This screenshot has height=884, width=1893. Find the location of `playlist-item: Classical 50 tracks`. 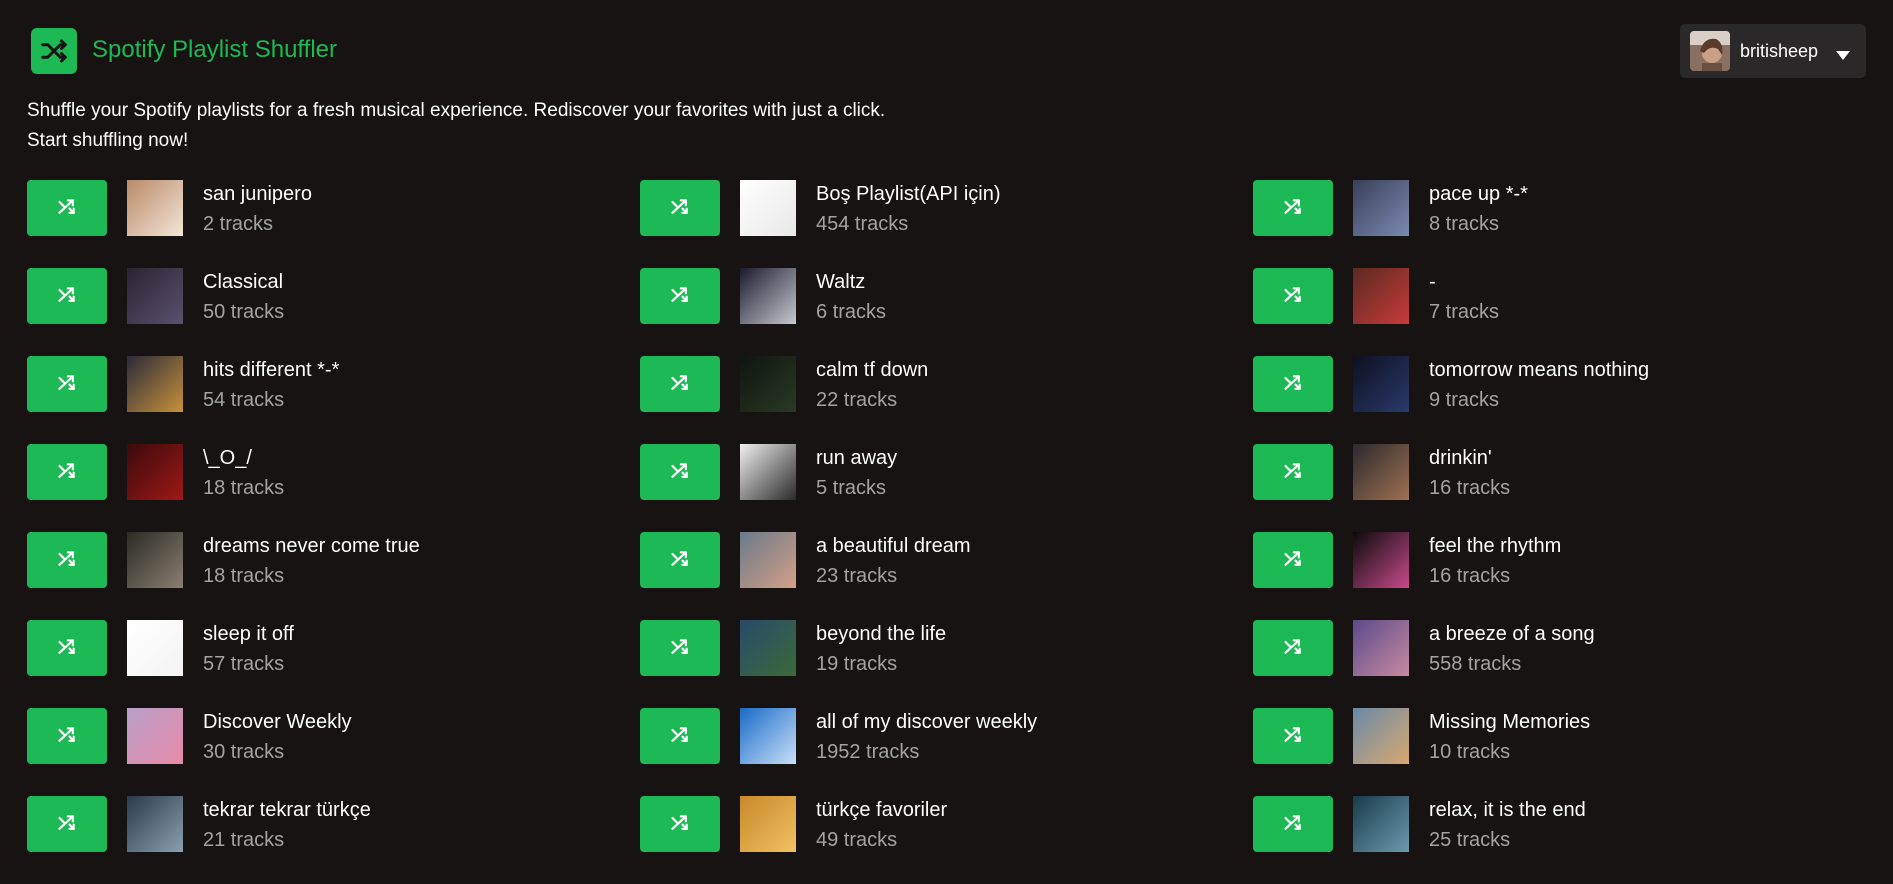

playlist-item: Classical 50 tracks is located at coordinates (333, 312).